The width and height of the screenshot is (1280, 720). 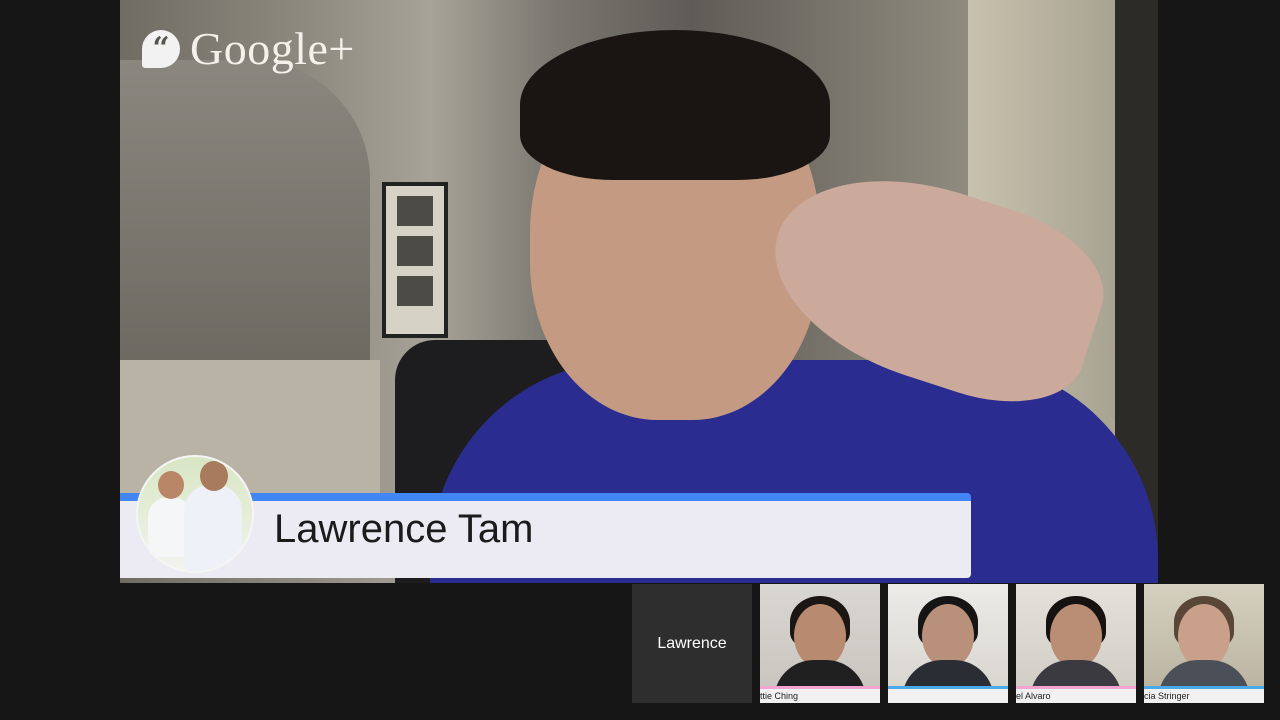 I want to click on hangouts-quote-icon: “, so click(x=161, y=48).